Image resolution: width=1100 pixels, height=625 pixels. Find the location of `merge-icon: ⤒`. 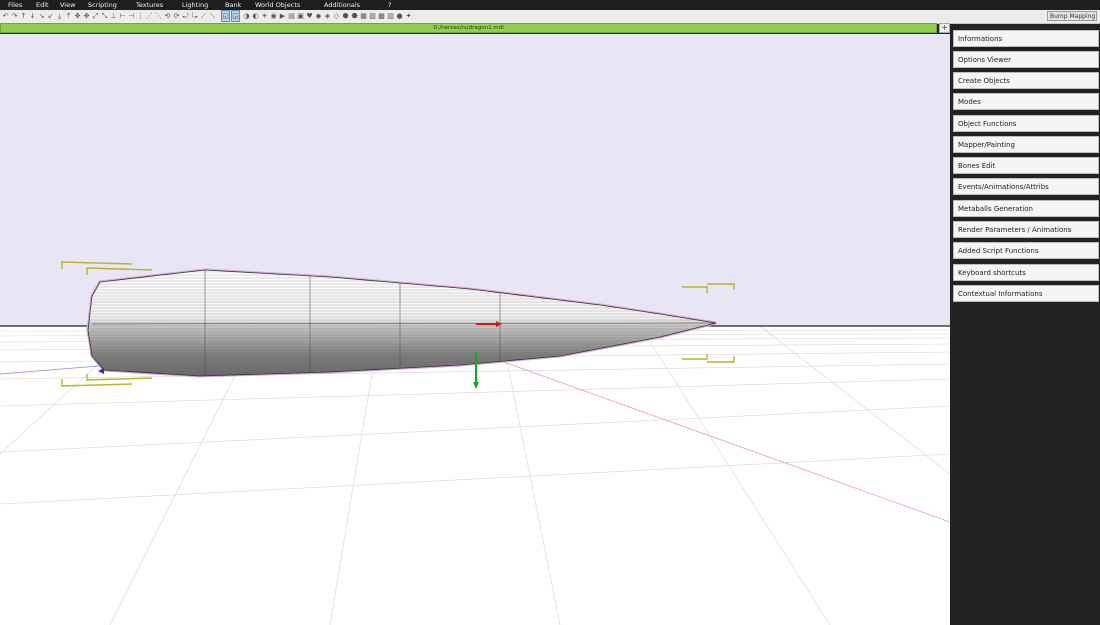

merge-icon: ⤒ is located at coordinates (68, 16).